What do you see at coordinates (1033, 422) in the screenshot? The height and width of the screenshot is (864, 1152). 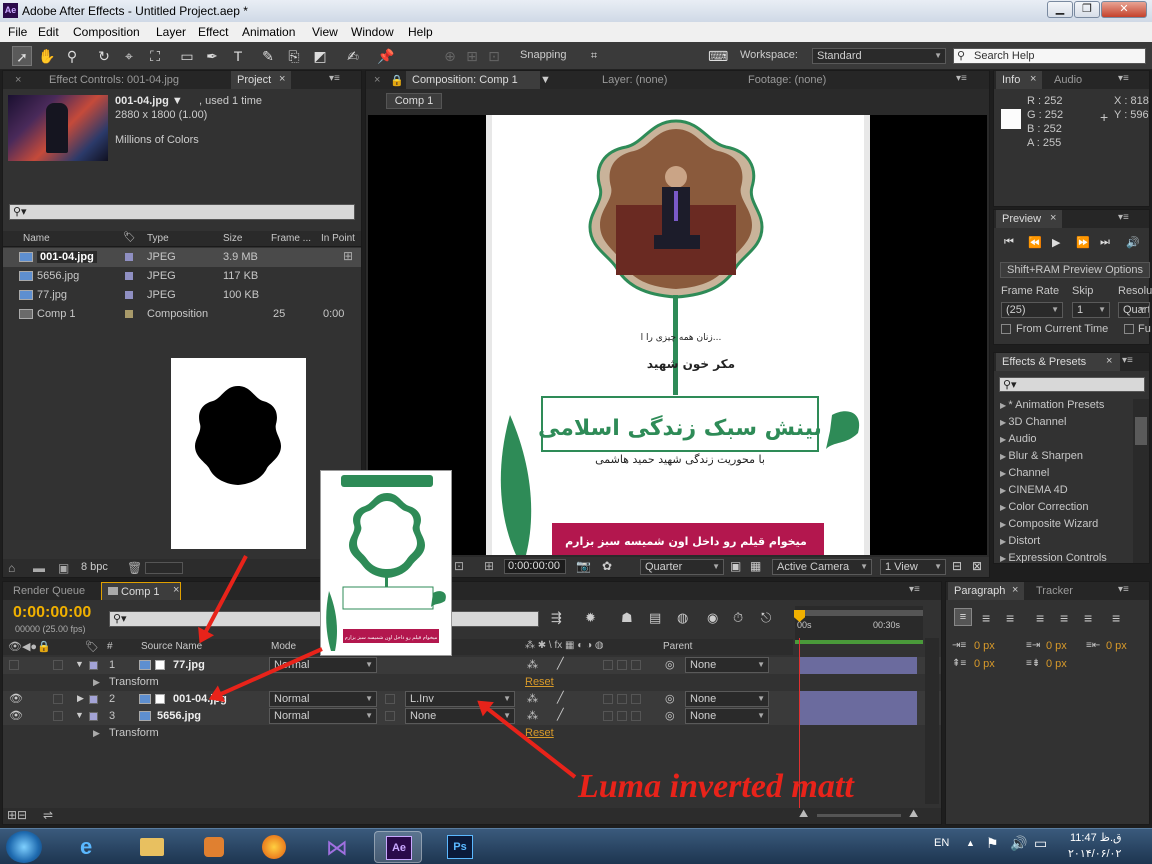 I see `effects-category: ▶ 3D Channel` at bounding box center [1033, 422].